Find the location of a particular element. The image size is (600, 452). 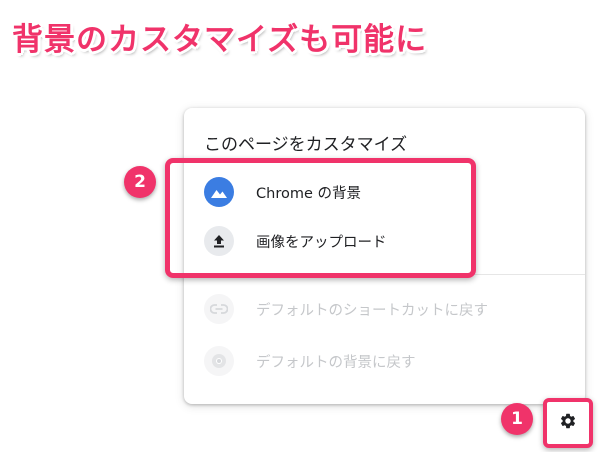

restore-background-label: デフォルトの背景に戻す is located at coordinates (336, 362).